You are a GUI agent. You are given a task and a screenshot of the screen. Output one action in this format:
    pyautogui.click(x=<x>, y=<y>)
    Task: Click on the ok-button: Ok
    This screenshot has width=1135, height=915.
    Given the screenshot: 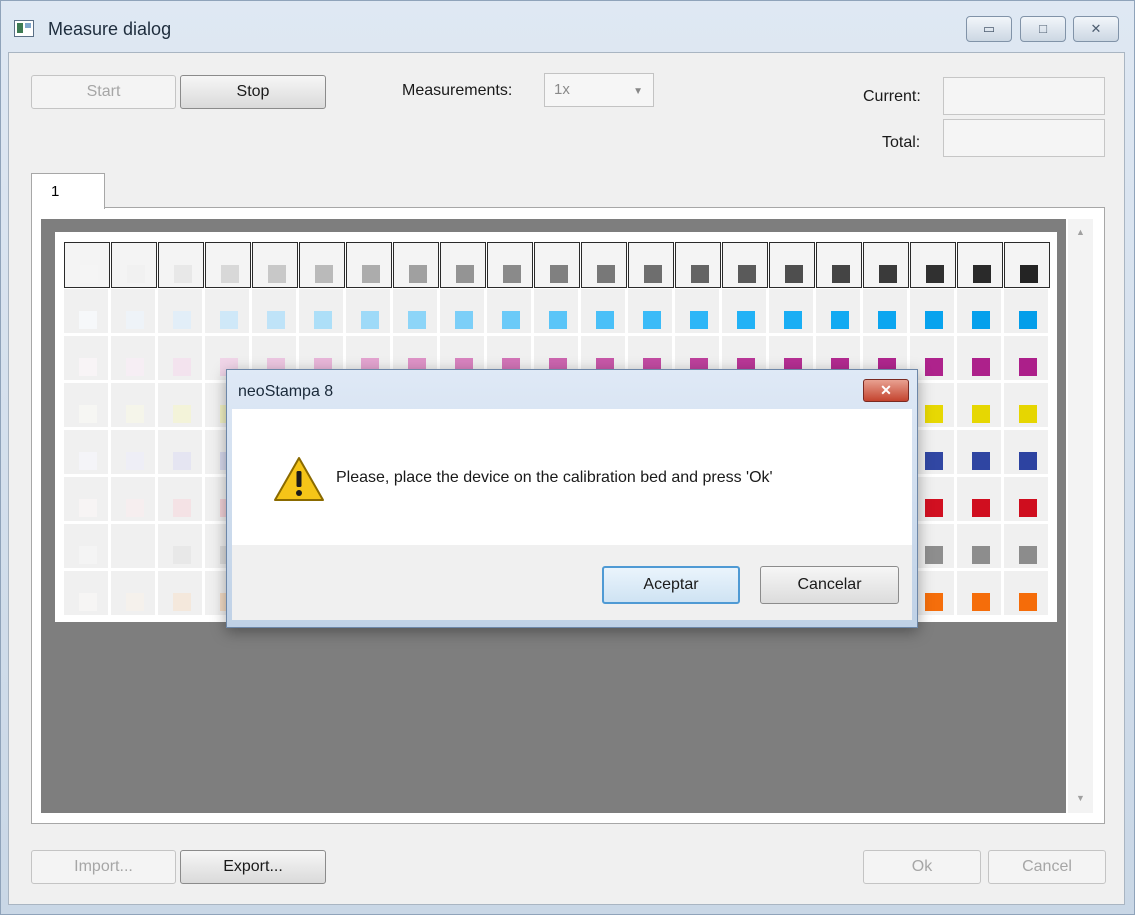 What is the action you would take?
    pyautogui.click(x=922, y=867)
    